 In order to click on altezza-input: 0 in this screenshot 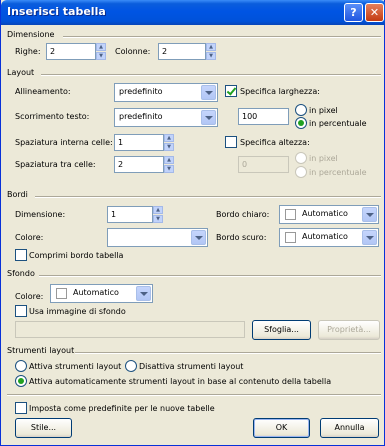, I will do `click(263, 164)`.